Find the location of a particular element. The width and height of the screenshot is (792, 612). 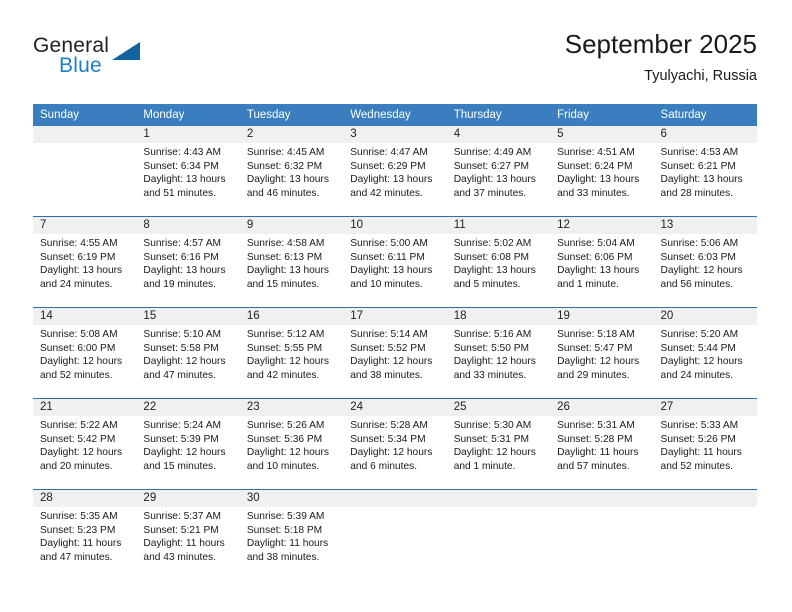

daylight-text-line2: and 51 minutes. is located at coordinates (179, 193).